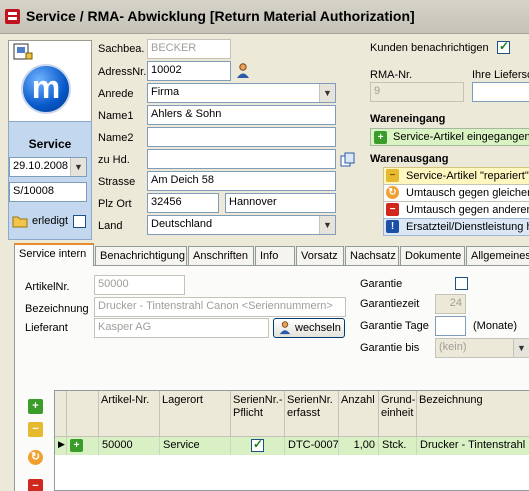 This screenshot has height=491, width=529. I want to click on strasse-label: Strasse, so click(117, 182).